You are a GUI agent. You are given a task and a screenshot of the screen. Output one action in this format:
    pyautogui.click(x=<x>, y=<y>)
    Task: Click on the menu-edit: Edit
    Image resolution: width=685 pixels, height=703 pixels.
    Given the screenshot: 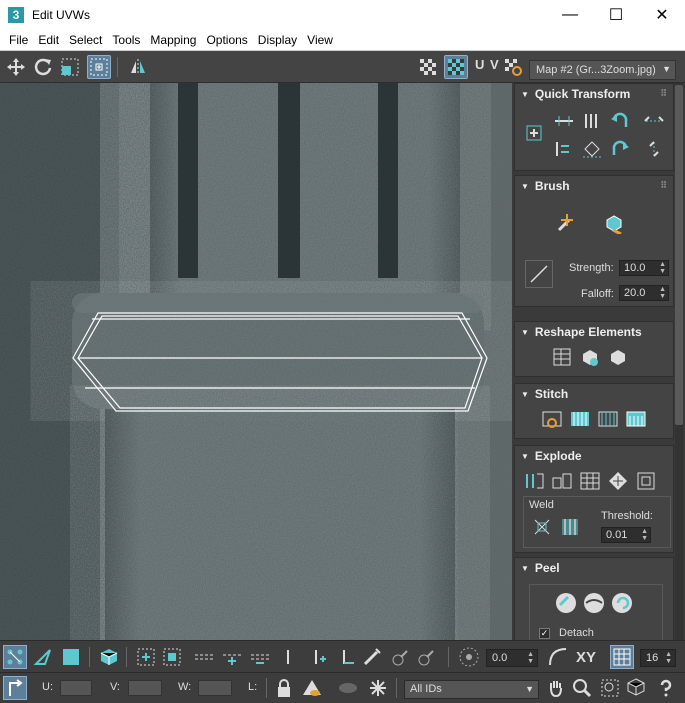 What is the action you would take?
    pyautogui.click(x=48, y=40)
    